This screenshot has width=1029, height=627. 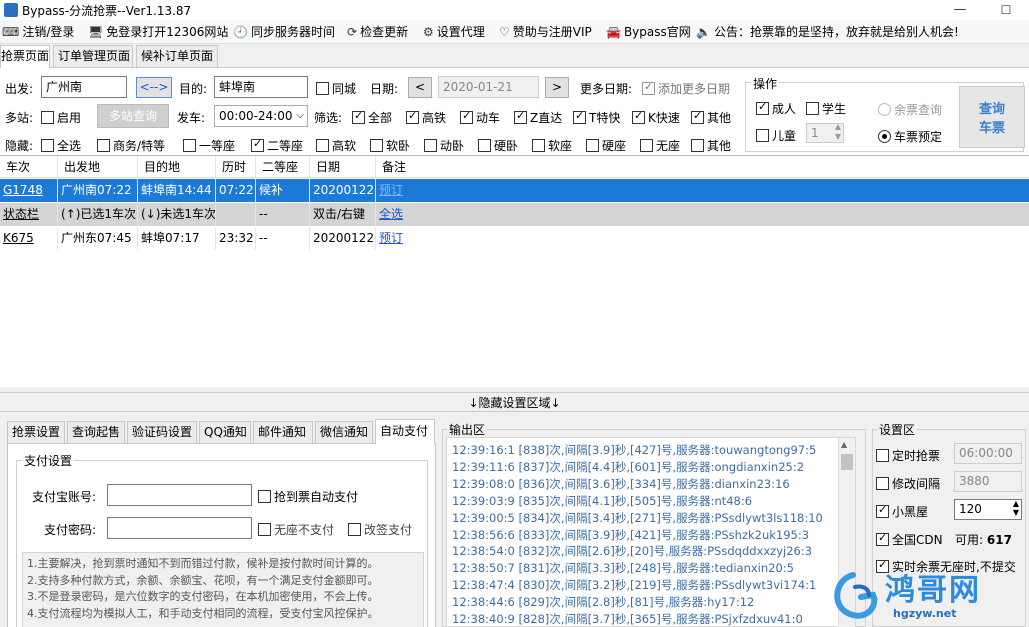 I want to click on app-icon, so click(x=11, y=10).